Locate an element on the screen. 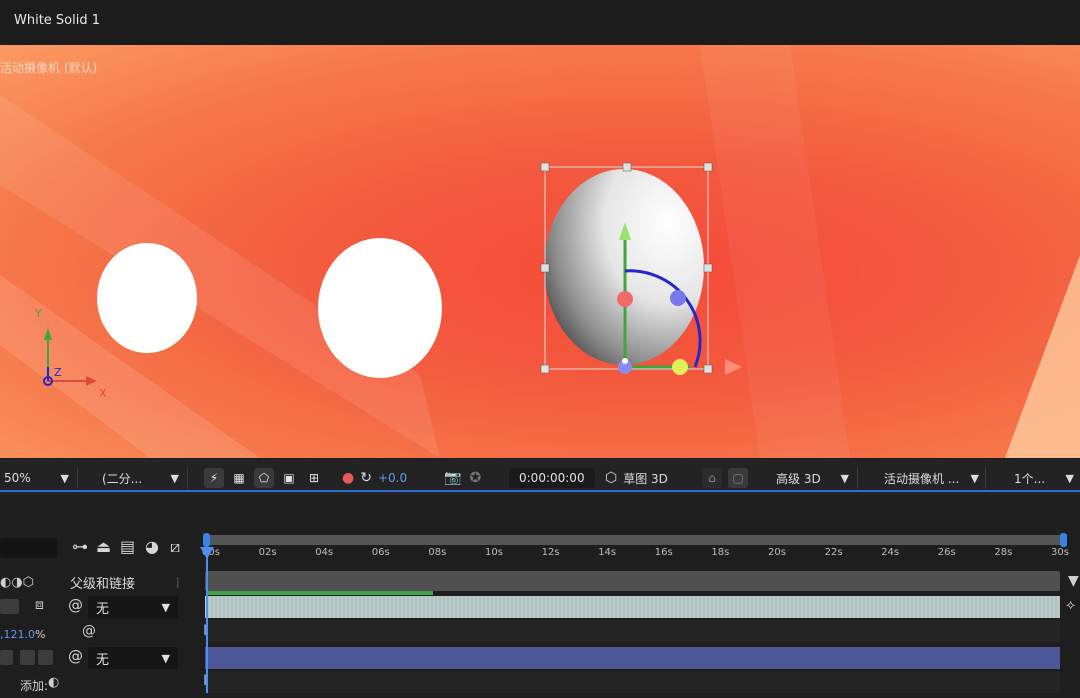  draft-3d-icon: ⬡ is located at coordinates (611, 478).